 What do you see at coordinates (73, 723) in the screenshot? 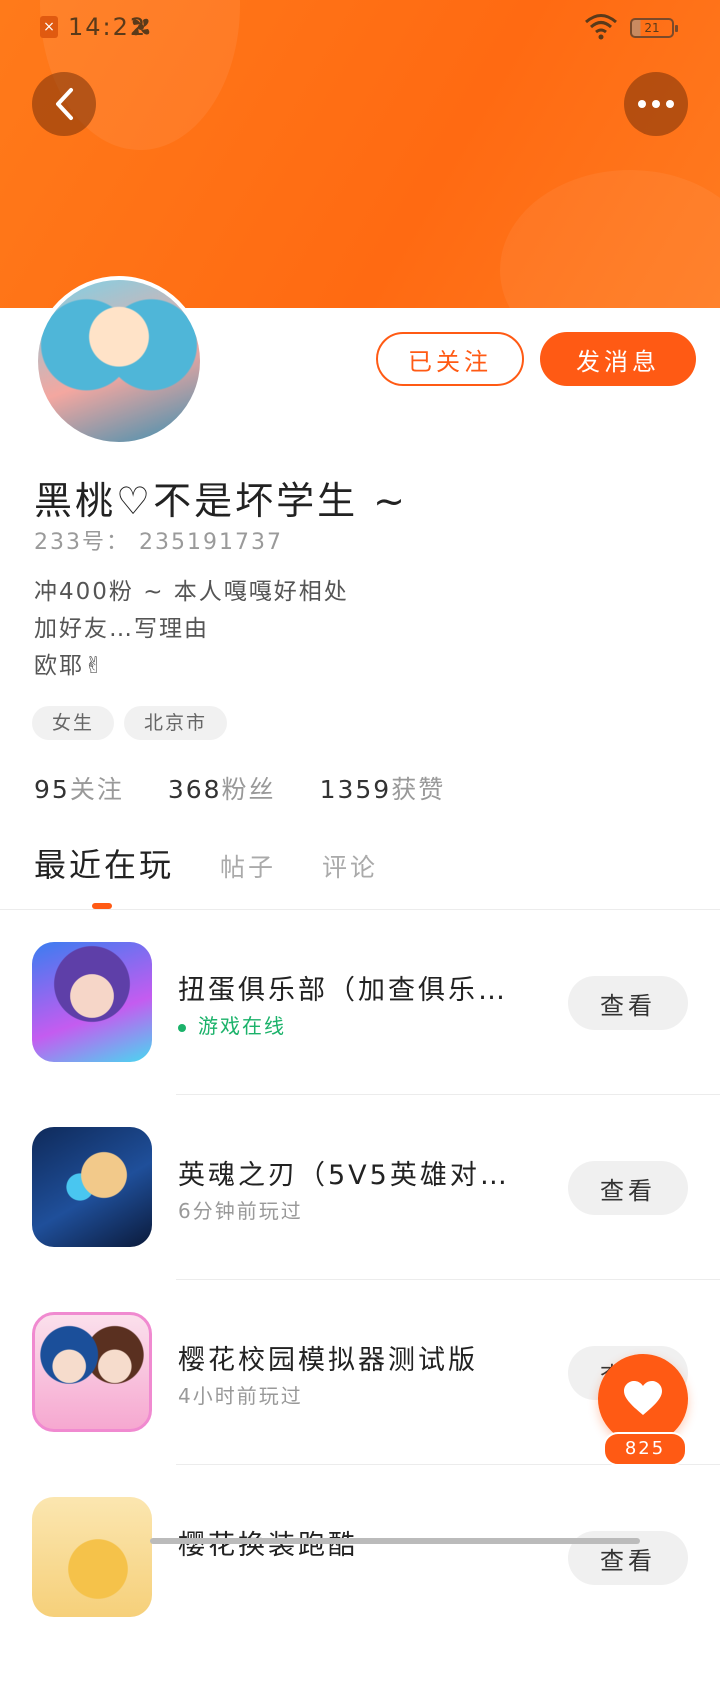
I see `tag-gender: 女生` at bounding box center [73, 723].